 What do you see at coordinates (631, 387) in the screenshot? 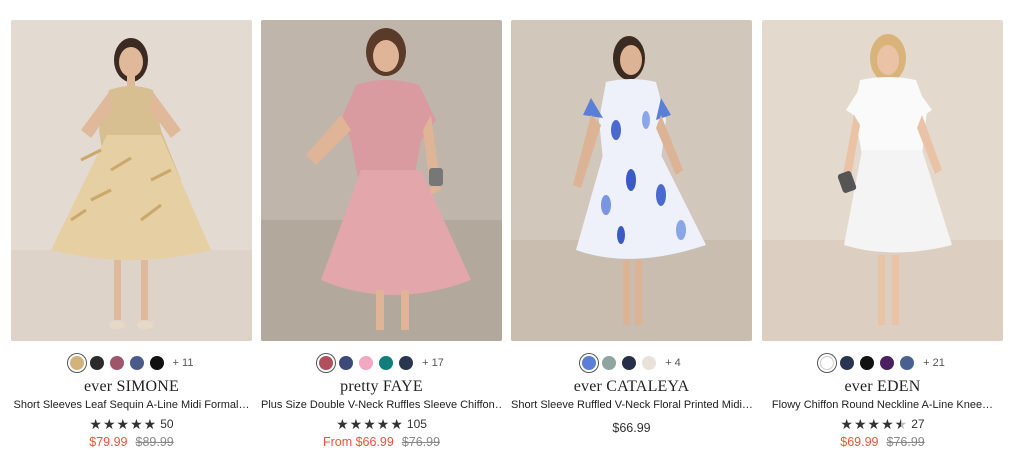
I see `product-brand: ever CATALEYA` at bounding box center [631, 387].